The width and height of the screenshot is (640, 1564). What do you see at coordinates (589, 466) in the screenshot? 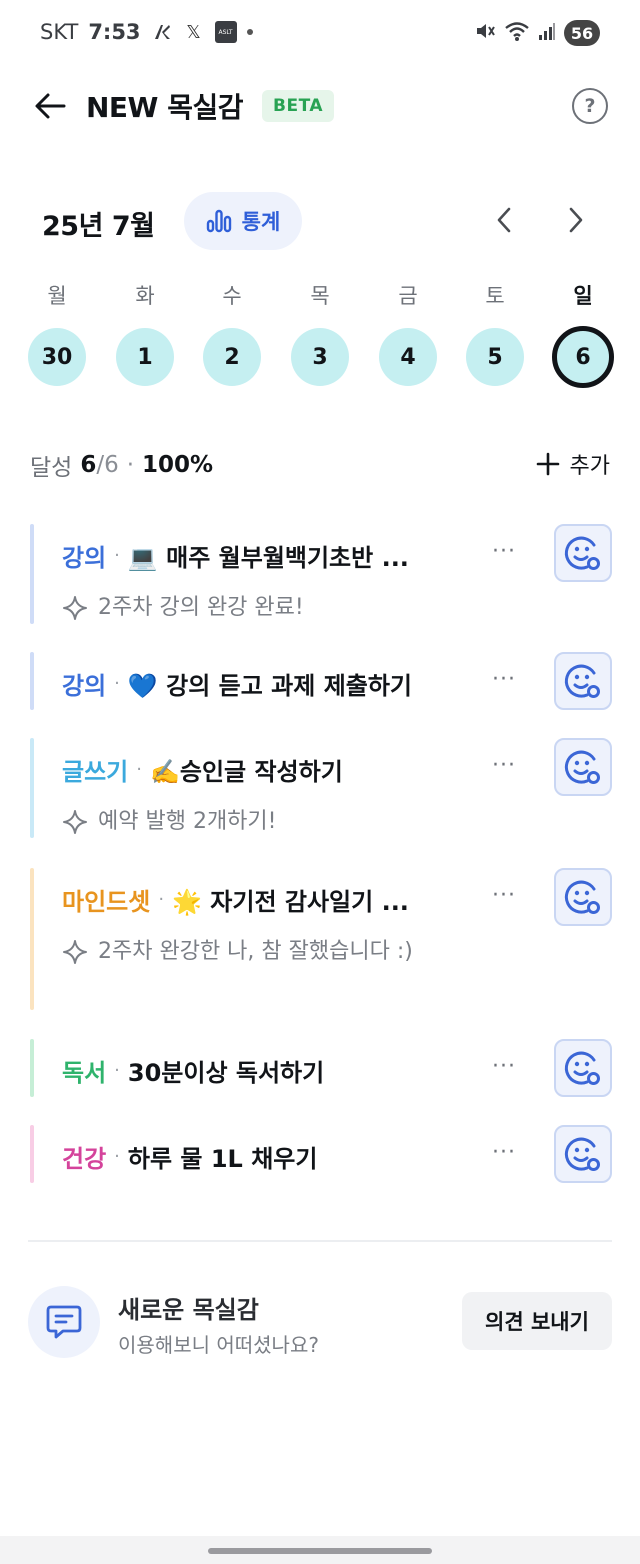
I see `add-task-label: 추가` at bounding box center [589, 466].